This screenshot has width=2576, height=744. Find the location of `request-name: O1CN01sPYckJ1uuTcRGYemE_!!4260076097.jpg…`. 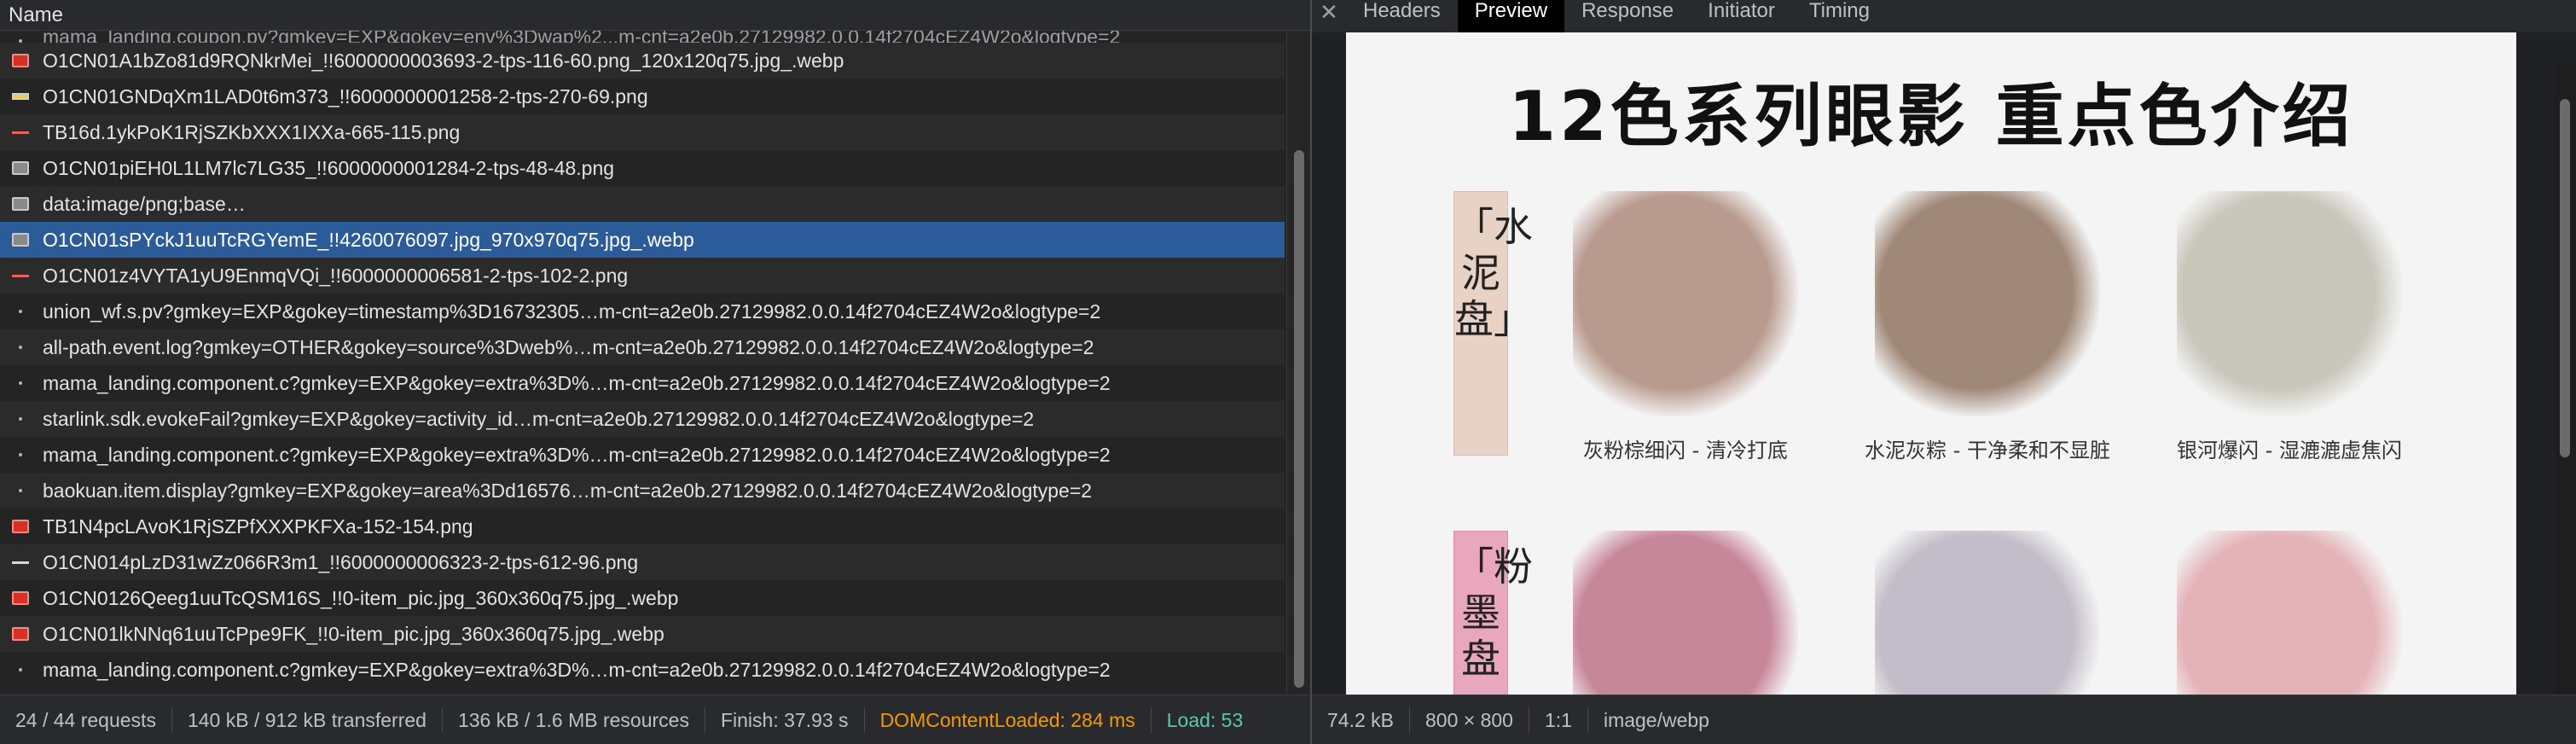

request-name: O1CN01sPYckJ1uuTcRGYemE_!!4260076097.jpg… is located at coordinates (368, 240).